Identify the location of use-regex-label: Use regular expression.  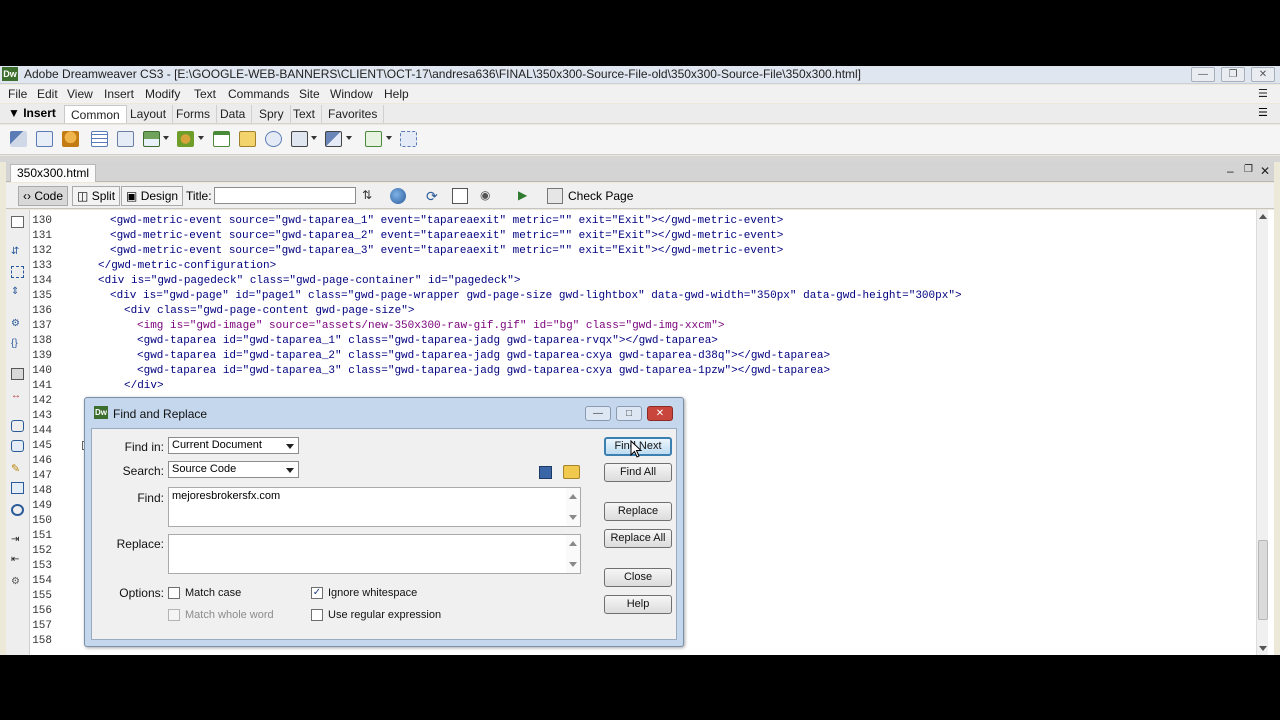
(384, 615).